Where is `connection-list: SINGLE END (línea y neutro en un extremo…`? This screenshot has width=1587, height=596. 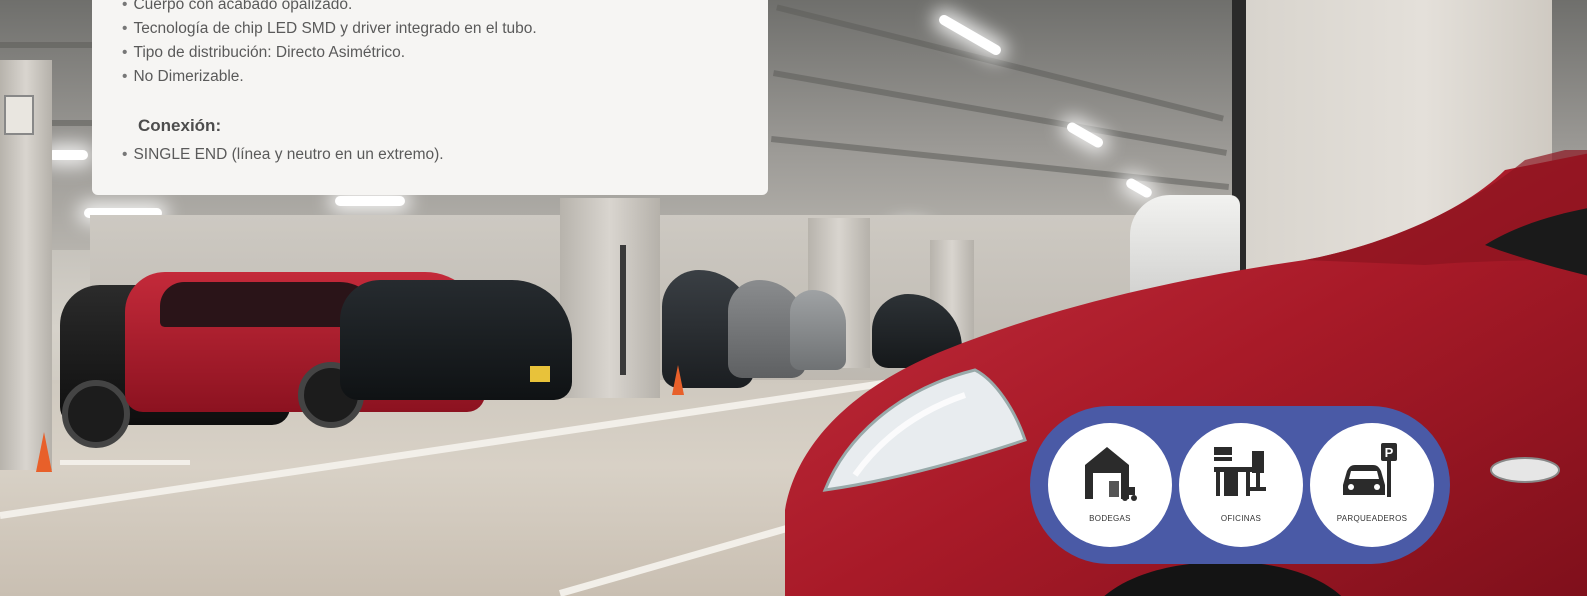 connection-list: SINGLE END (línea y neutro en un extremo… is located at coordinates (282, 155).